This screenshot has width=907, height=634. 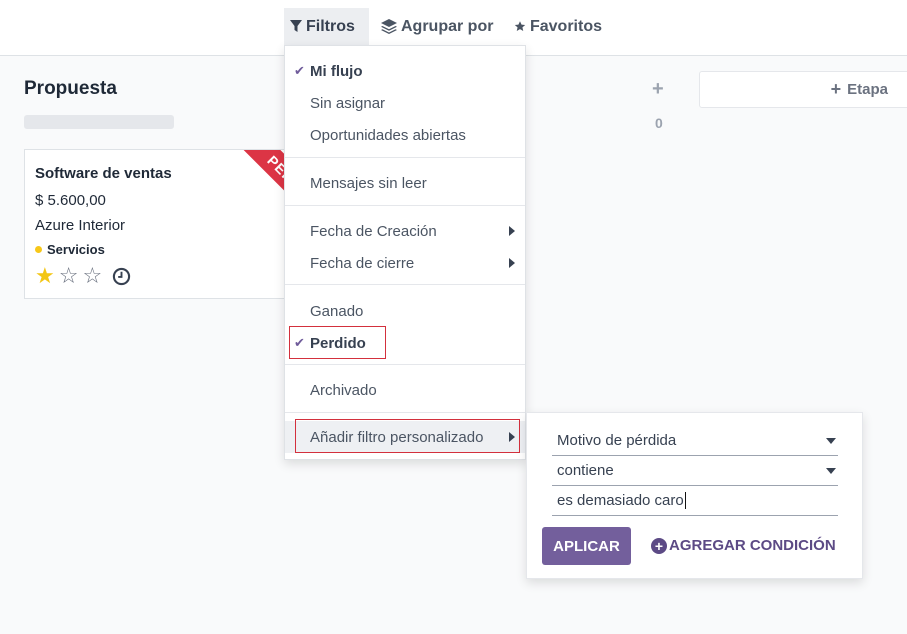 What do you see at coordinates (752, 545) in the screenshot?
I see `add-condition-label: AGREGAR CONDICIÓN` at bounding box center [752, 545].